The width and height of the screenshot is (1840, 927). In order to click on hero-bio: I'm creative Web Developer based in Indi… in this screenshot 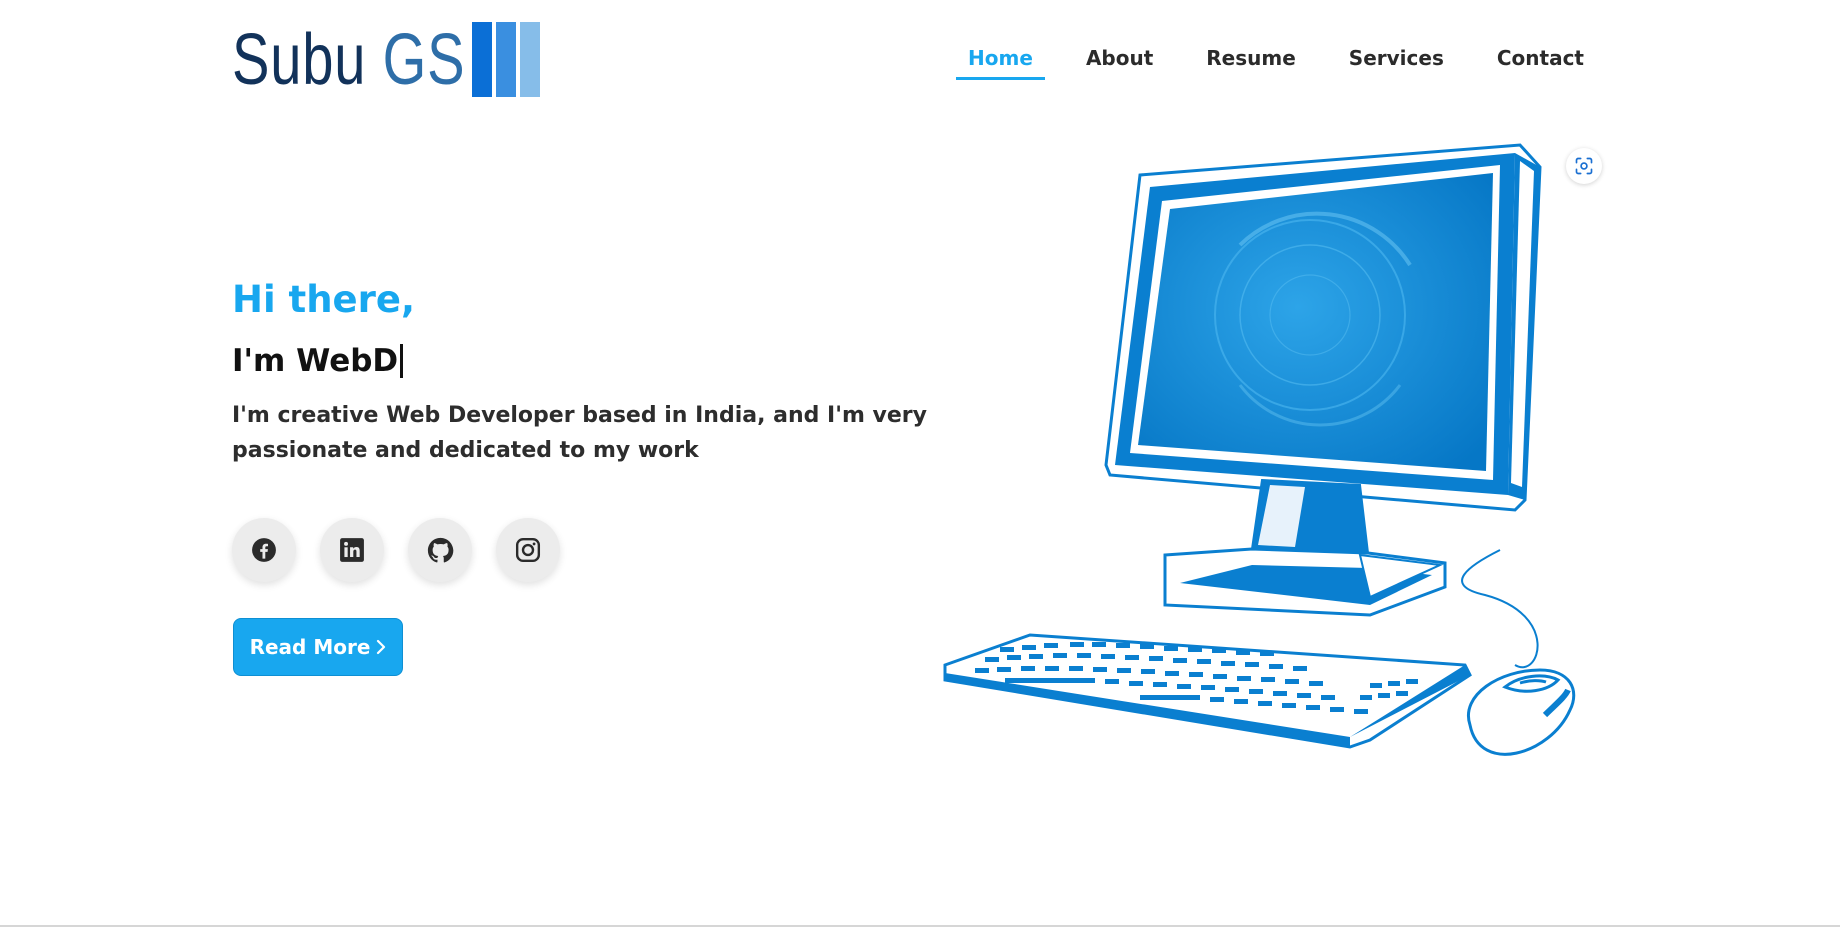, I will do `click(579, 433)`.